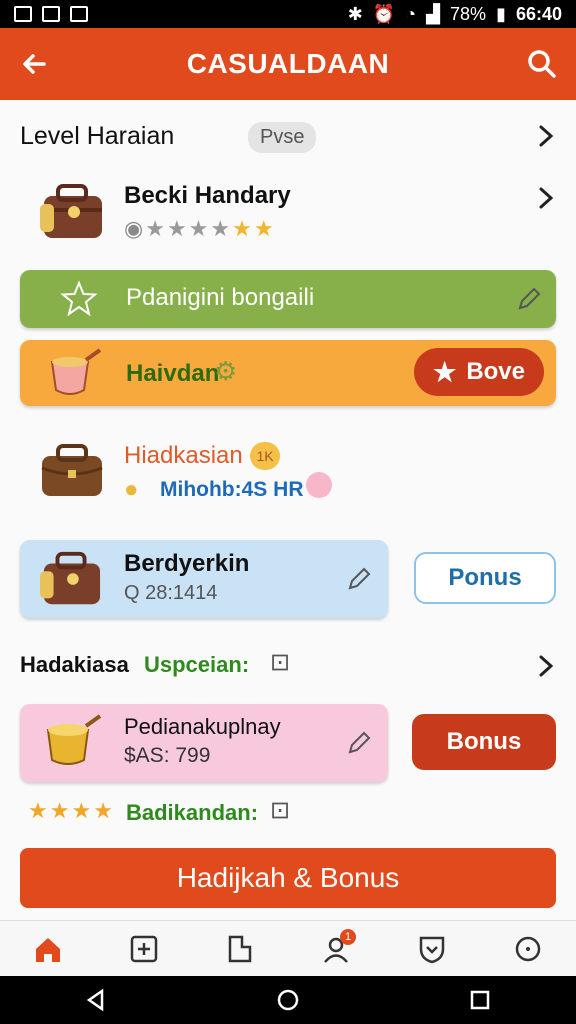 This screenshot has height=1024, width=576. Describe the element at coordinates (538, 13) in the screenshot. I see `clock: 66:40` at that location.